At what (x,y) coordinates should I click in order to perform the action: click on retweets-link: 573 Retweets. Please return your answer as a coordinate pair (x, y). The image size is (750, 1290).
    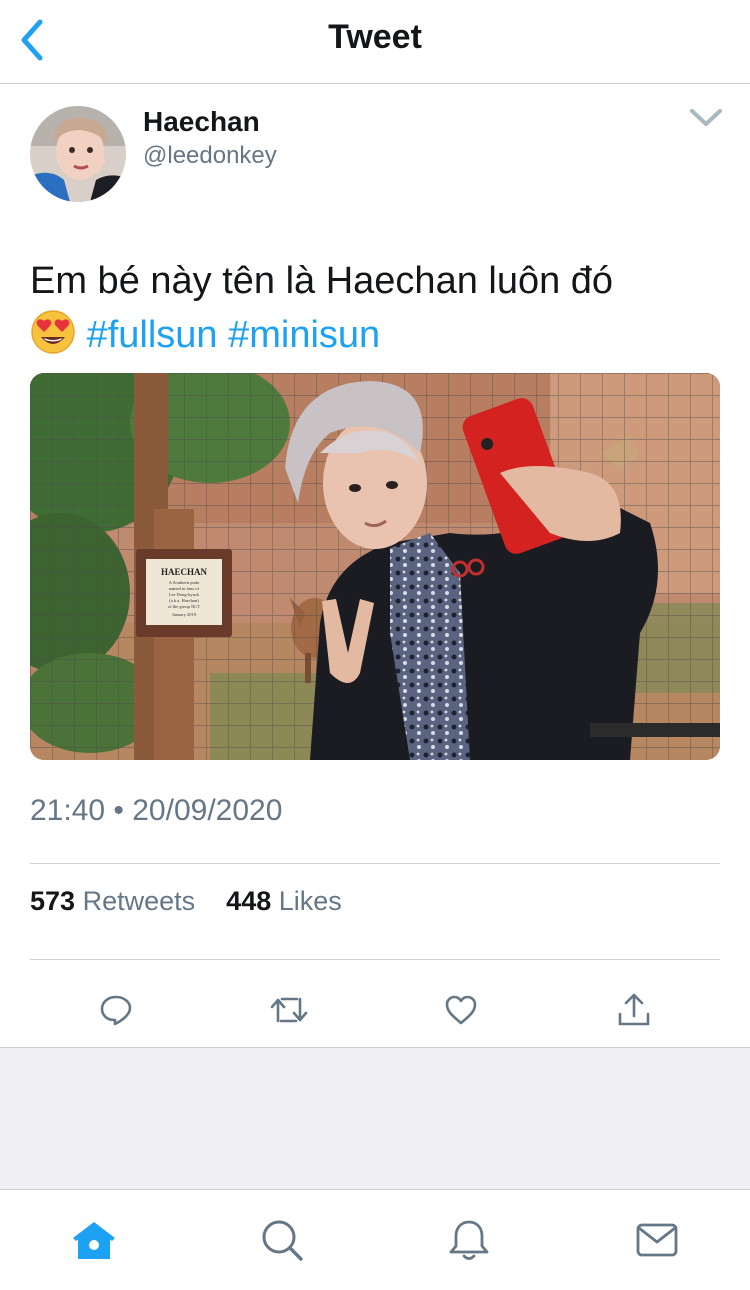
    Looking at the image, I should click on (116, 901).